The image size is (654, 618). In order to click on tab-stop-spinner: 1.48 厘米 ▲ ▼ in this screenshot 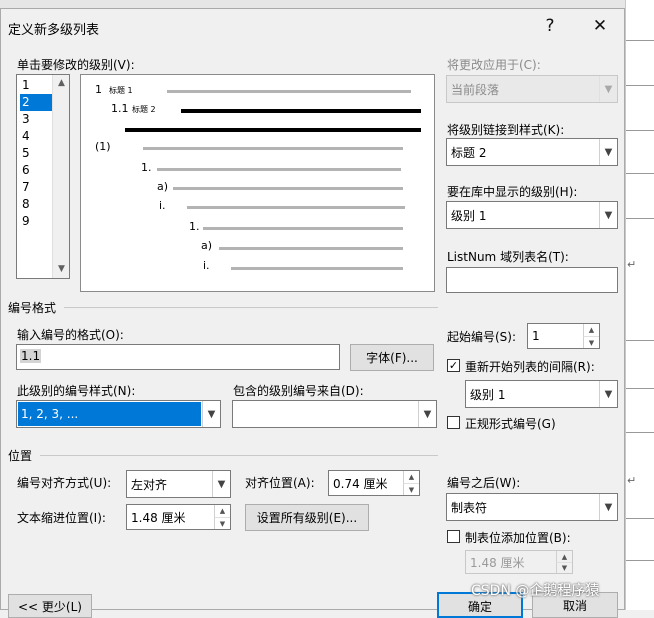, I will do `click(519, 562)`.